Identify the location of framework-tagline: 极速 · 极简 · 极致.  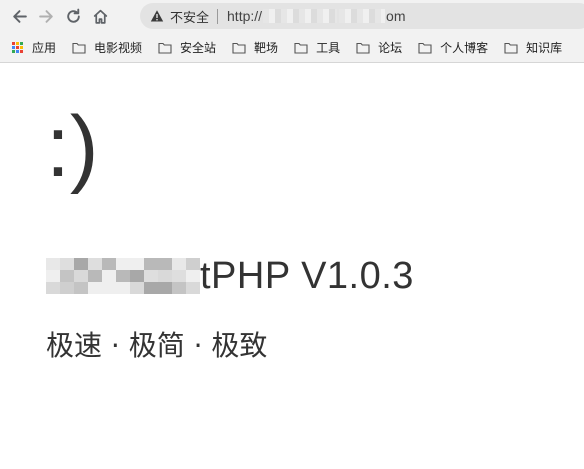
(157, 345).